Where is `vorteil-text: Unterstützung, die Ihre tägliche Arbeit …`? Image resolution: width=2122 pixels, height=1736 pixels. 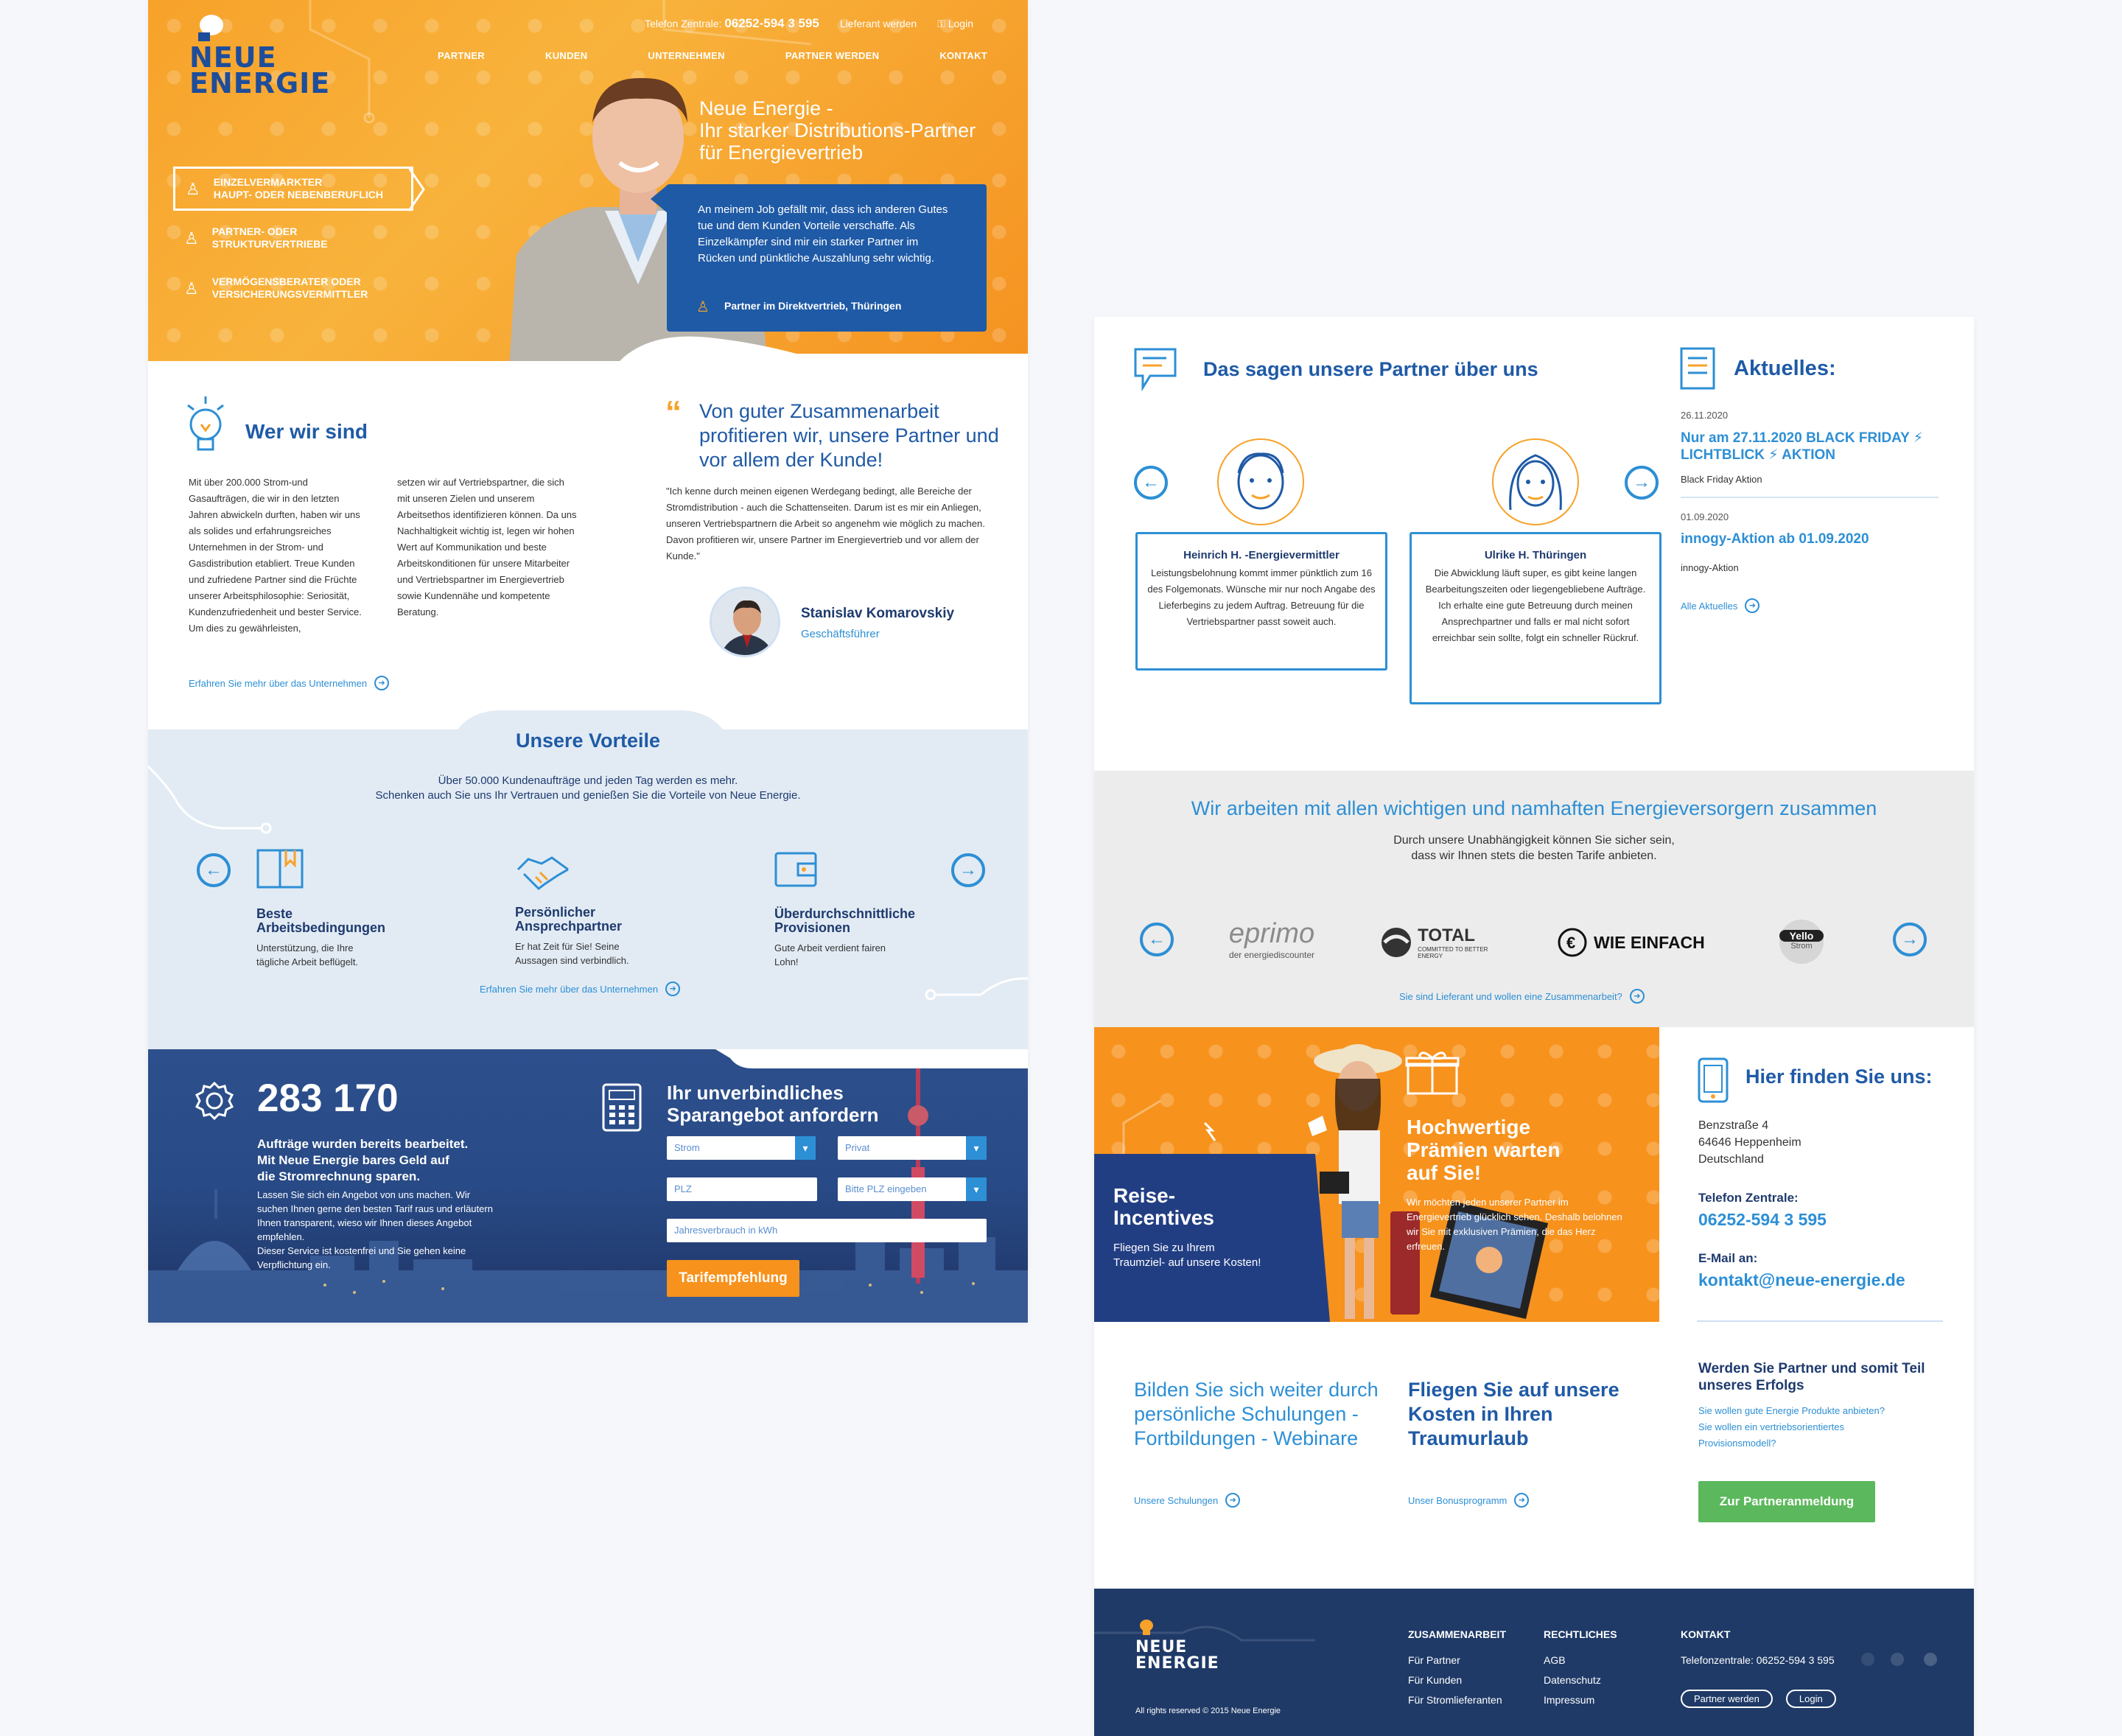 vorteil-text: Unterstützung, die Ihre tägliche Arbeit … is located at coordinates (307, 954).